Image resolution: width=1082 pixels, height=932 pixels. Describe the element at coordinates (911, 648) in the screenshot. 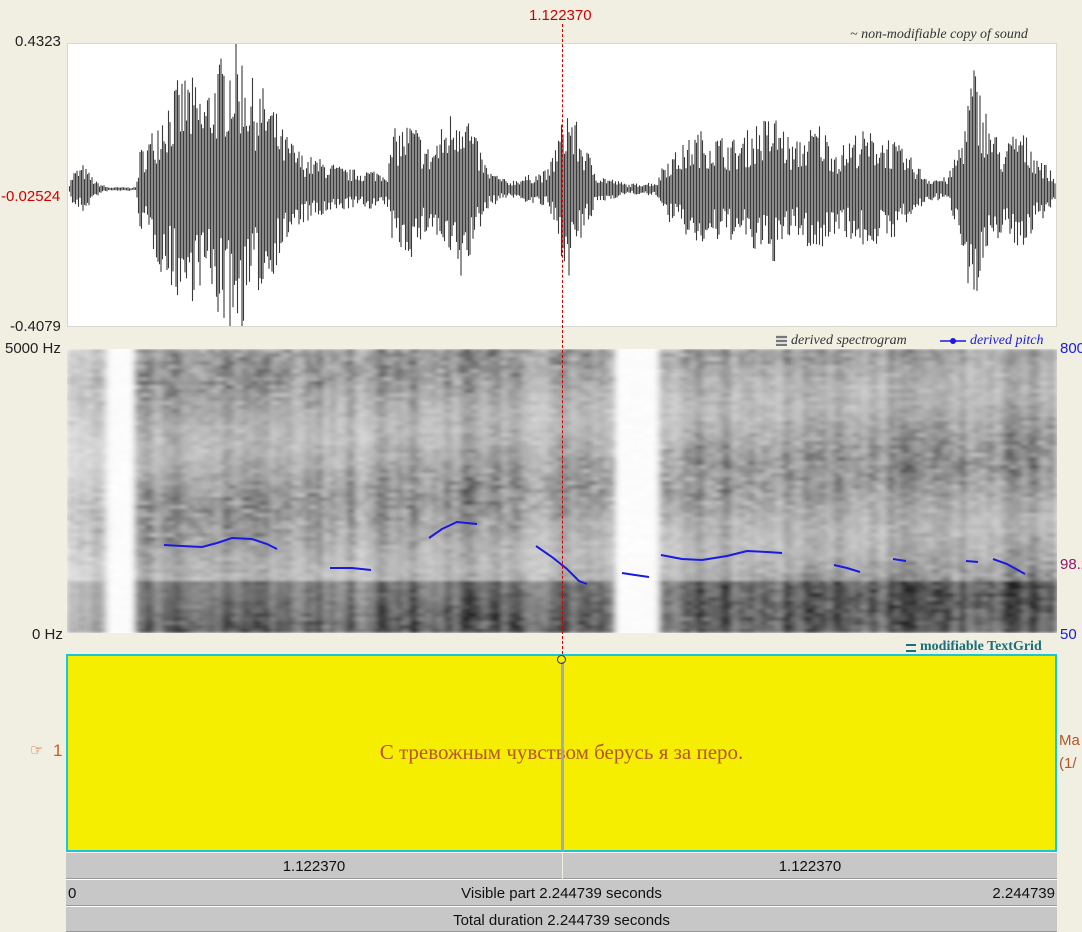

I see `textgrid-icon` at that location.